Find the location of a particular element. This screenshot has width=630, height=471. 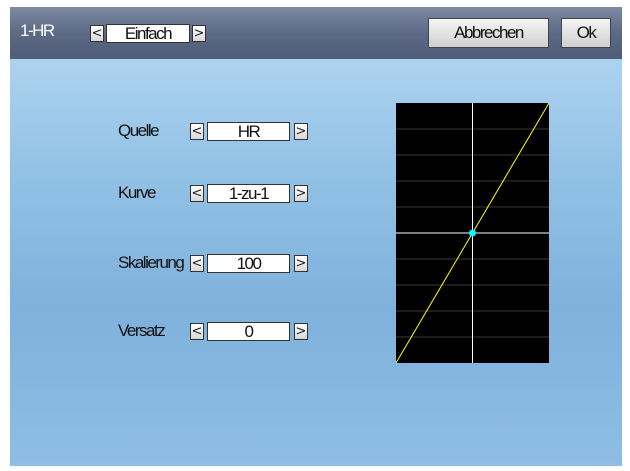

cancel-button: Abbrechen is located at coordinates (488, 33).